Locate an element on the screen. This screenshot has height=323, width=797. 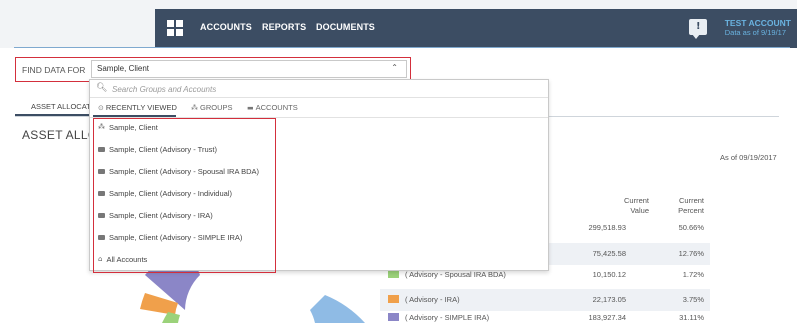
list-item: ⁂ Sample, Client is located at coordinates (128, 127).